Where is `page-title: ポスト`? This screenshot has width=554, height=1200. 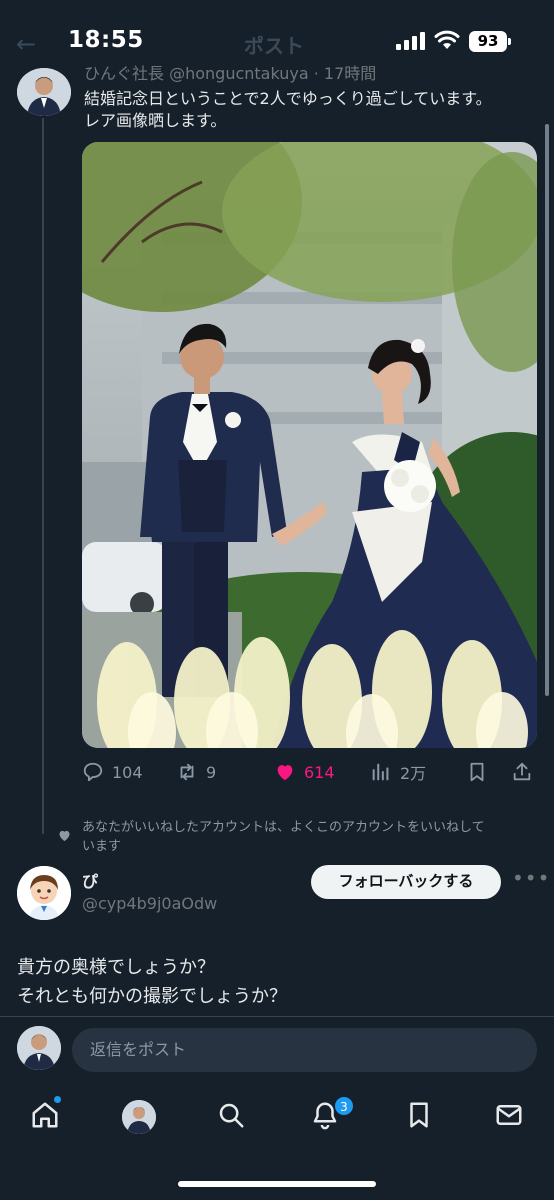
page-title: ポスト is located at coordinates (274, 46).